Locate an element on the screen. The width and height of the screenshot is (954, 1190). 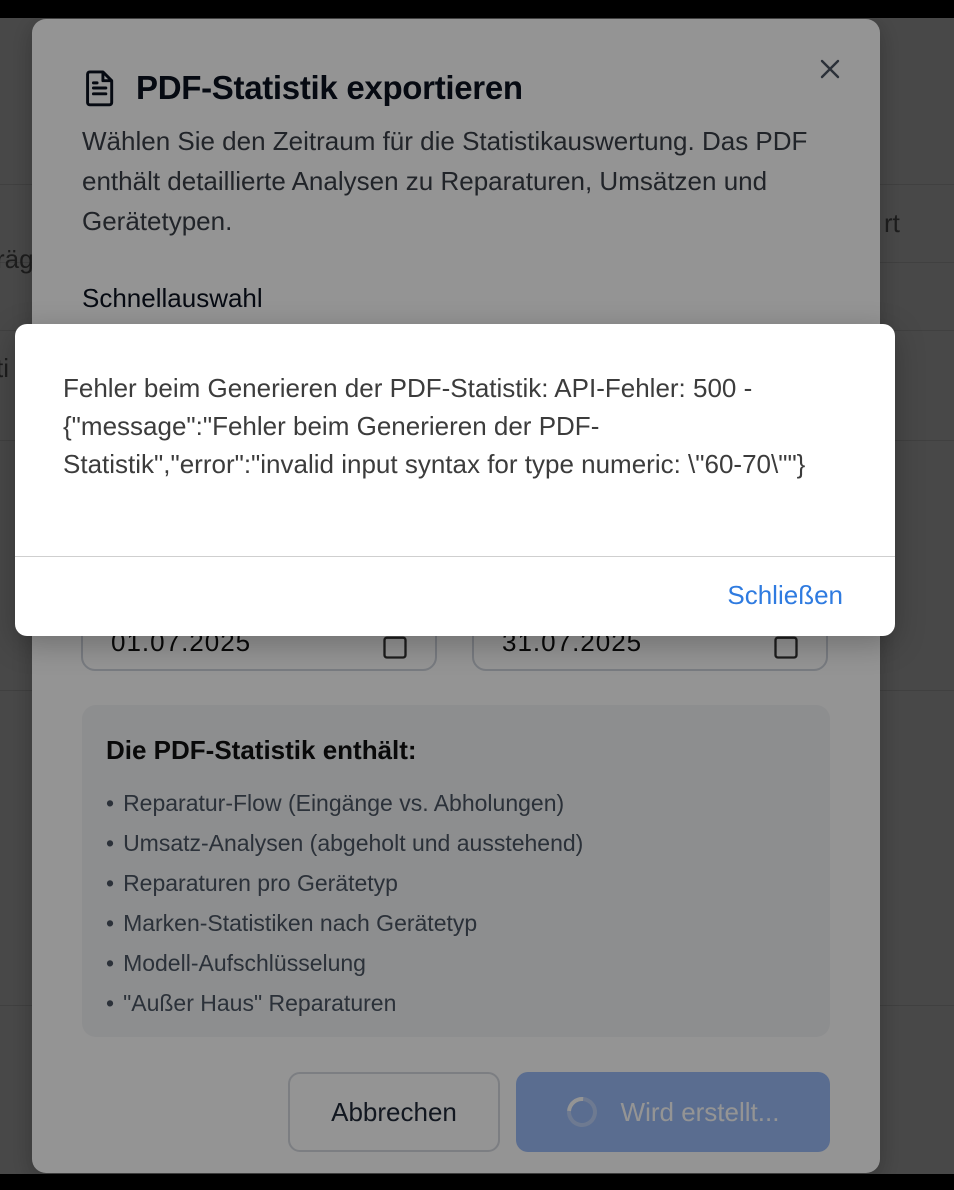
alert-divider is located at coordinates (455, 556).